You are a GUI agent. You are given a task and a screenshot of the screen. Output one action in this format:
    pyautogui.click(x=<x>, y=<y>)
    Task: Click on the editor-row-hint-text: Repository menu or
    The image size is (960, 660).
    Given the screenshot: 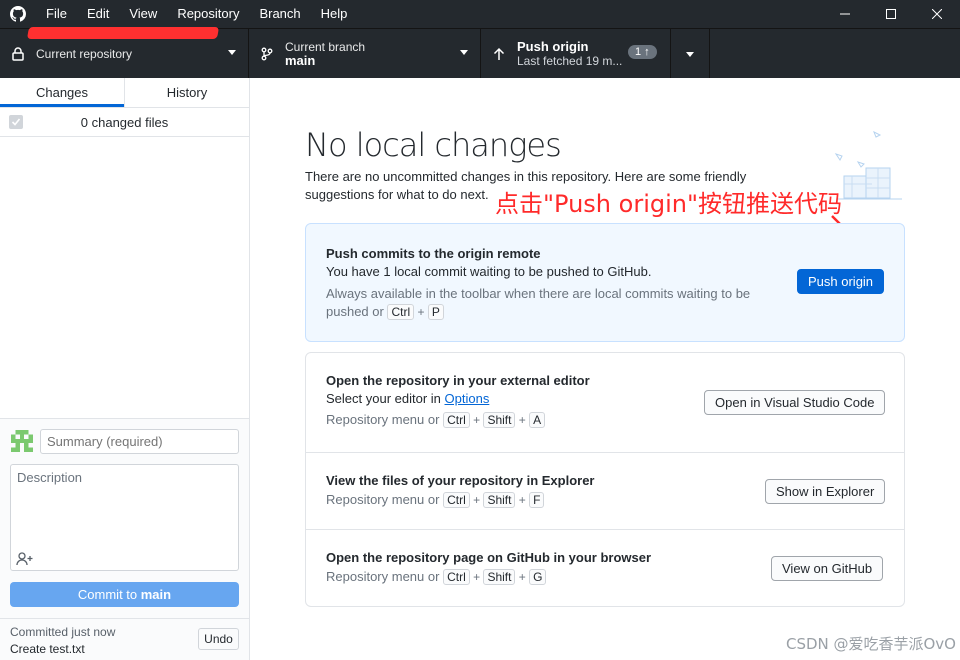 What is the action you would take?
    pyautogui.click(x=383, y=419)
    